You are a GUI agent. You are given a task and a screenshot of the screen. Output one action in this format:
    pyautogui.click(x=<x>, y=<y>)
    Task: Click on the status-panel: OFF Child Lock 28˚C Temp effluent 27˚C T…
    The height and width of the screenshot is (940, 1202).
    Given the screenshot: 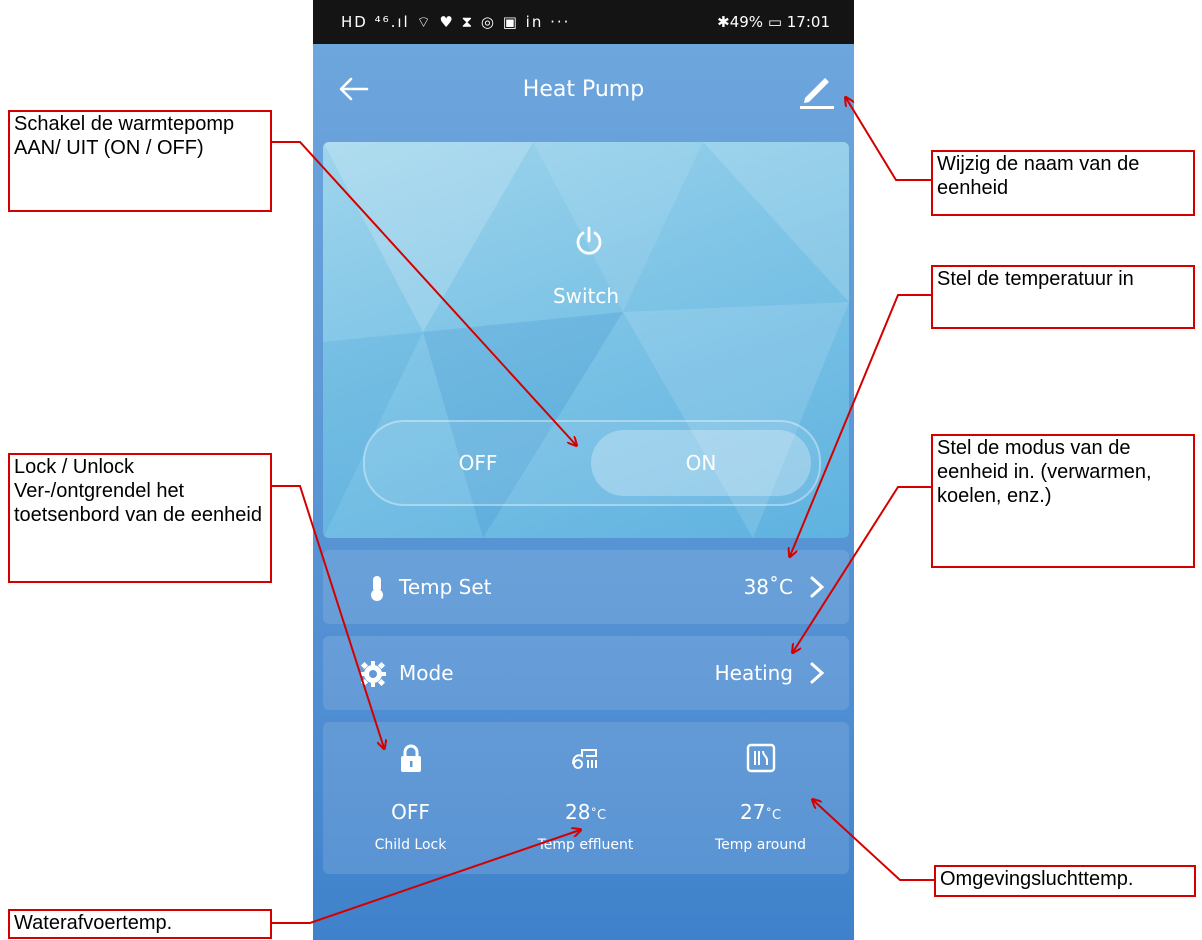 What is the action you would take?
    pyautogui.click(x=586, y=798)
    